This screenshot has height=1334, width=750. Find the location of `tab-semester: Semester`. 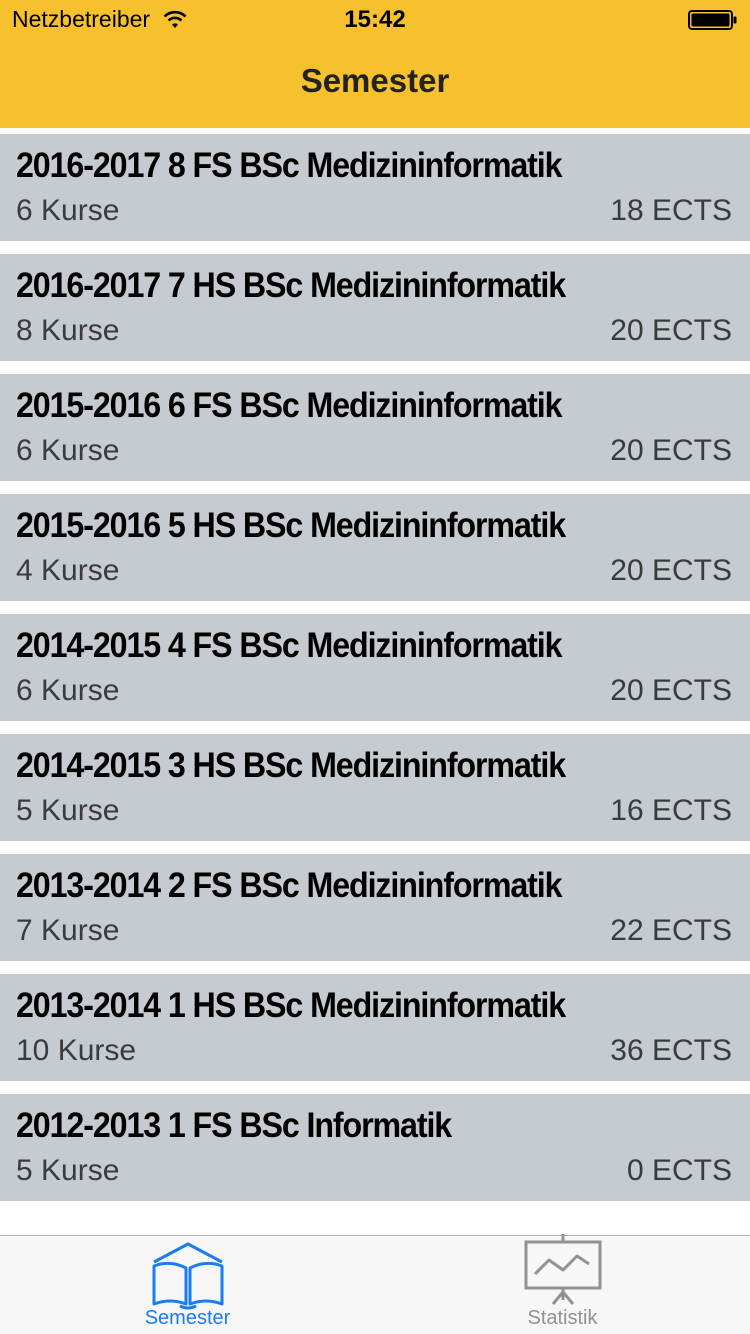

tab-semester: Semester is located at coordinates (187, 1285).